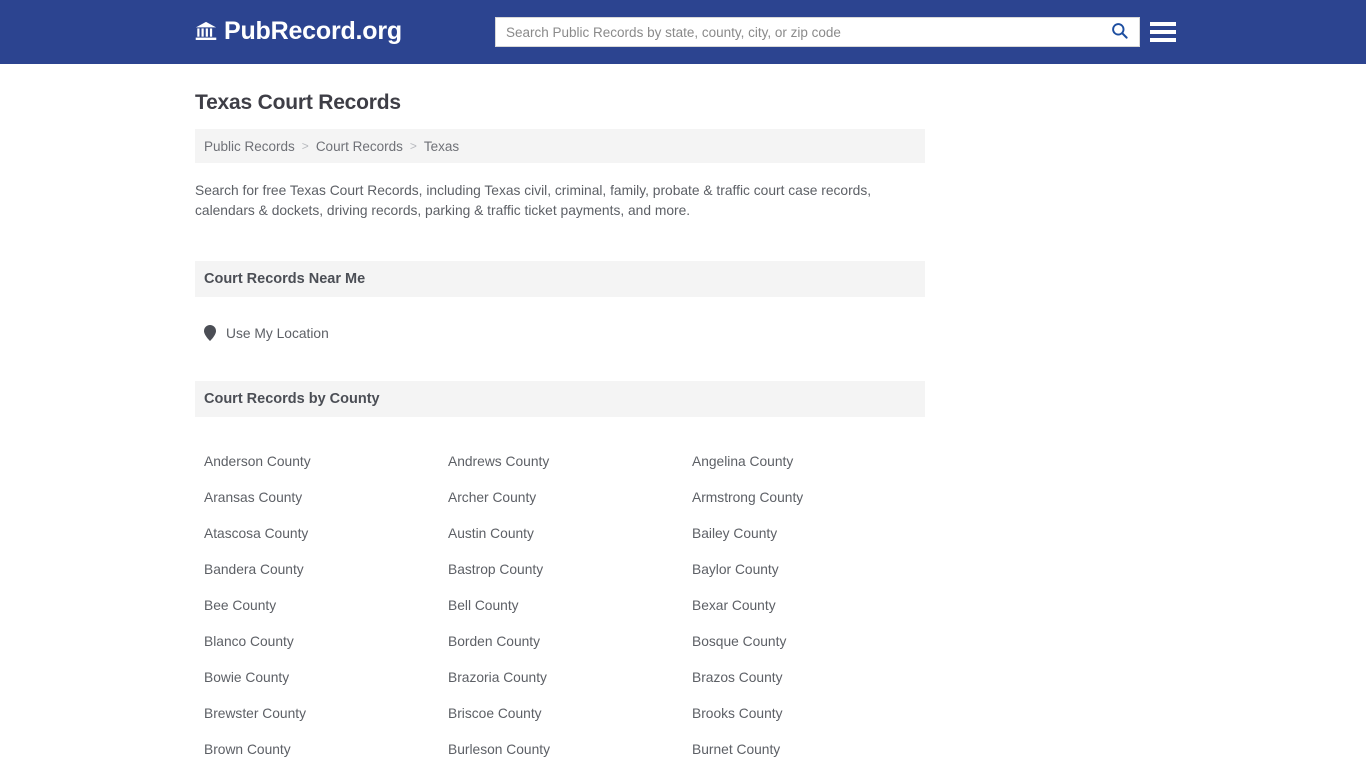 Image resolution: width=1366 pixels, height=768 pixels. I want to click on county-link: Baylor County, so click(814, 570).